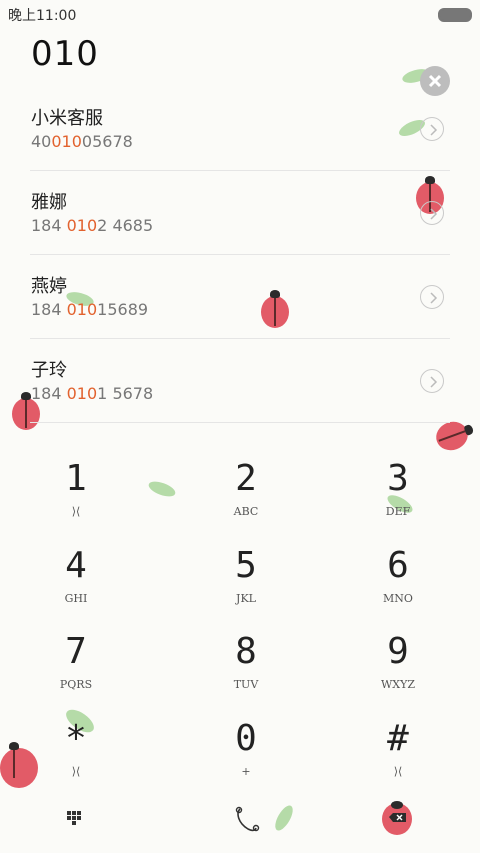  I want to click on key-digit: #, so click(398, 738).